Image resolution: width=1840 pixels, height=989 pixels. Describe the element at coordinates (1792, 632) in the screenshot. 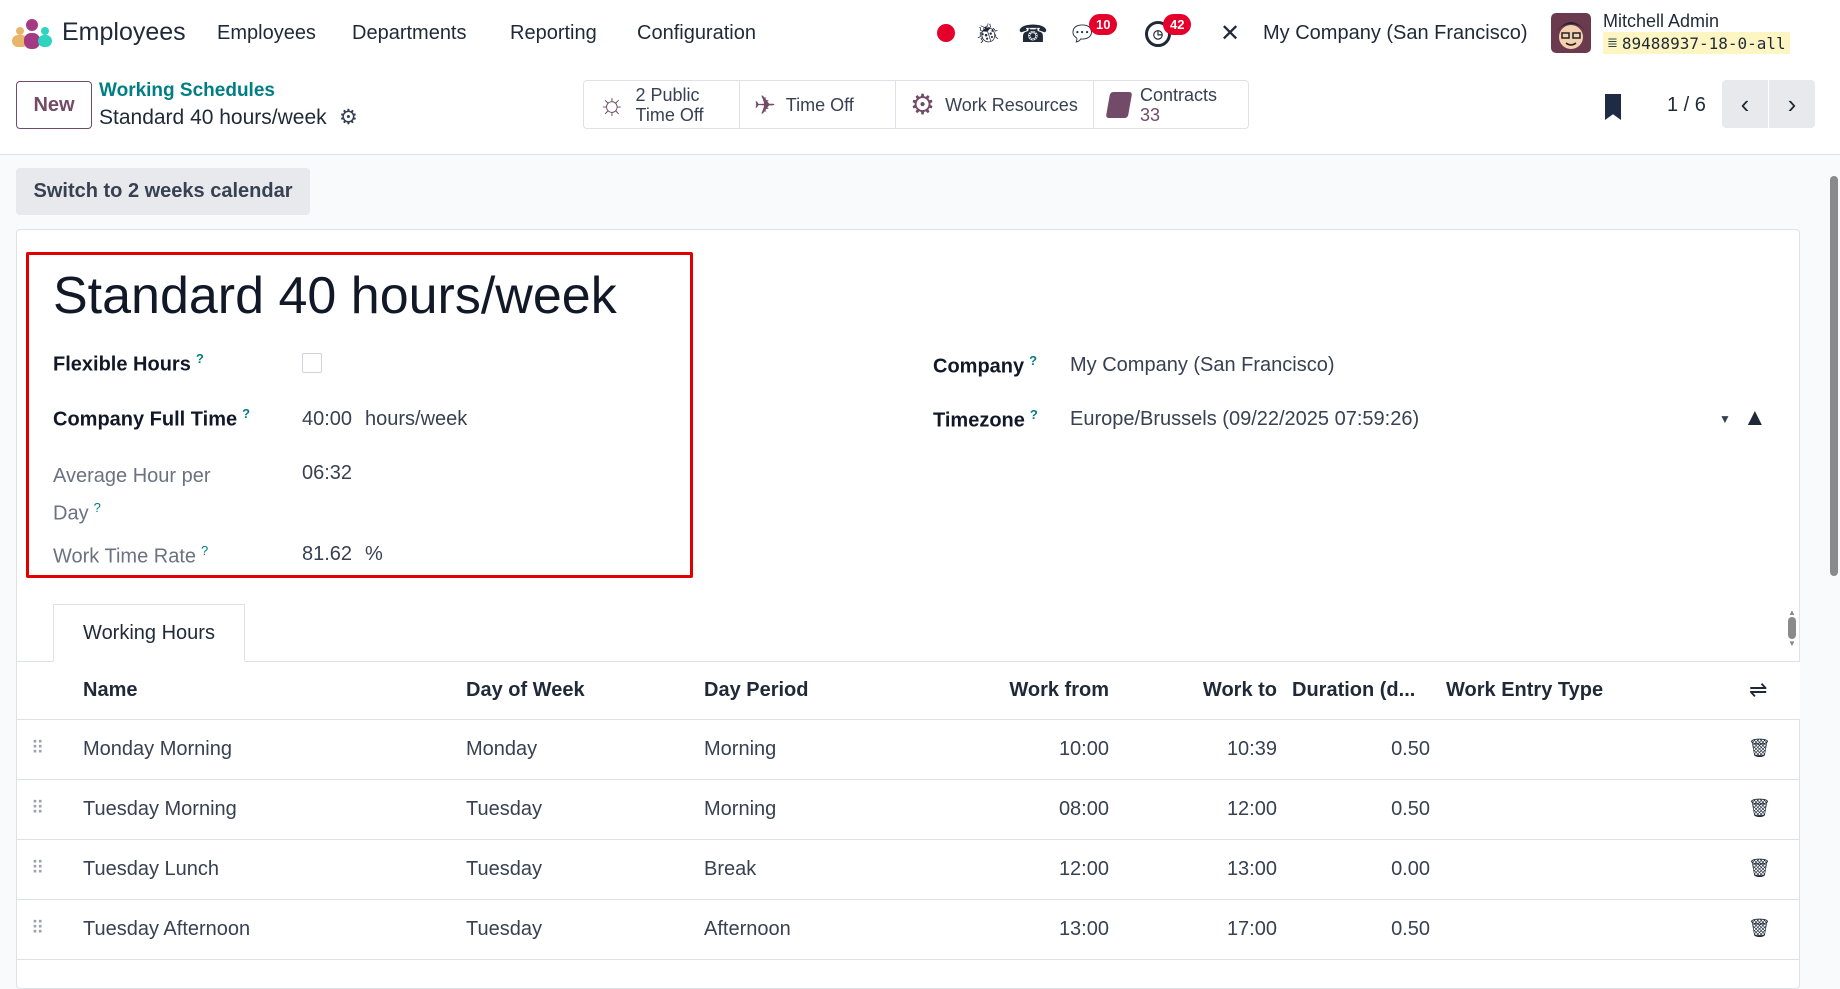

I see `inner-scrollbar: ▲ ▼` at that location.